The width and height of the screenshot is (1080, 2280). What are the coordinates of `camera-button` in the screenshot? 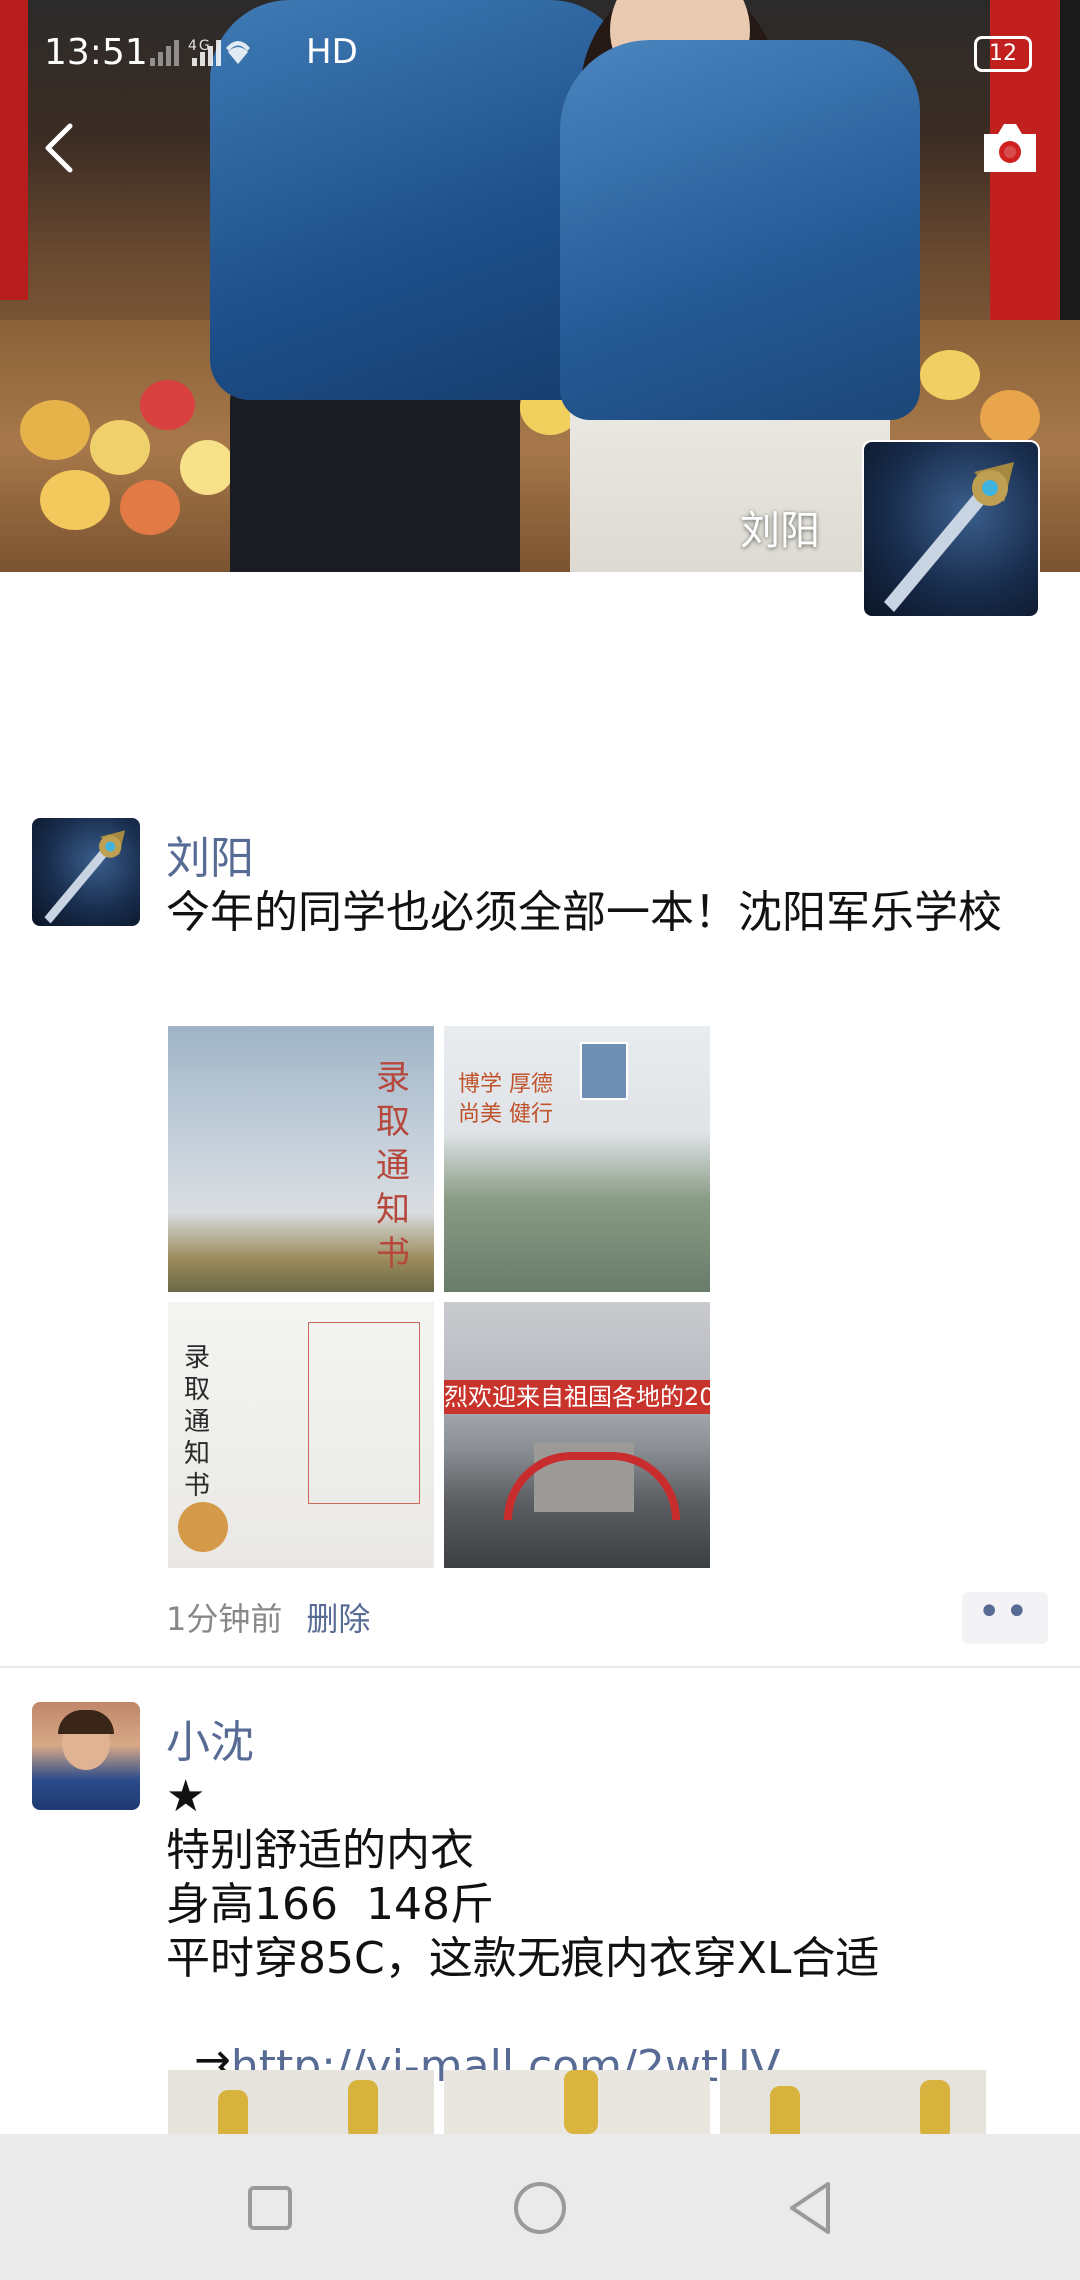 It's located at (1010, 148).